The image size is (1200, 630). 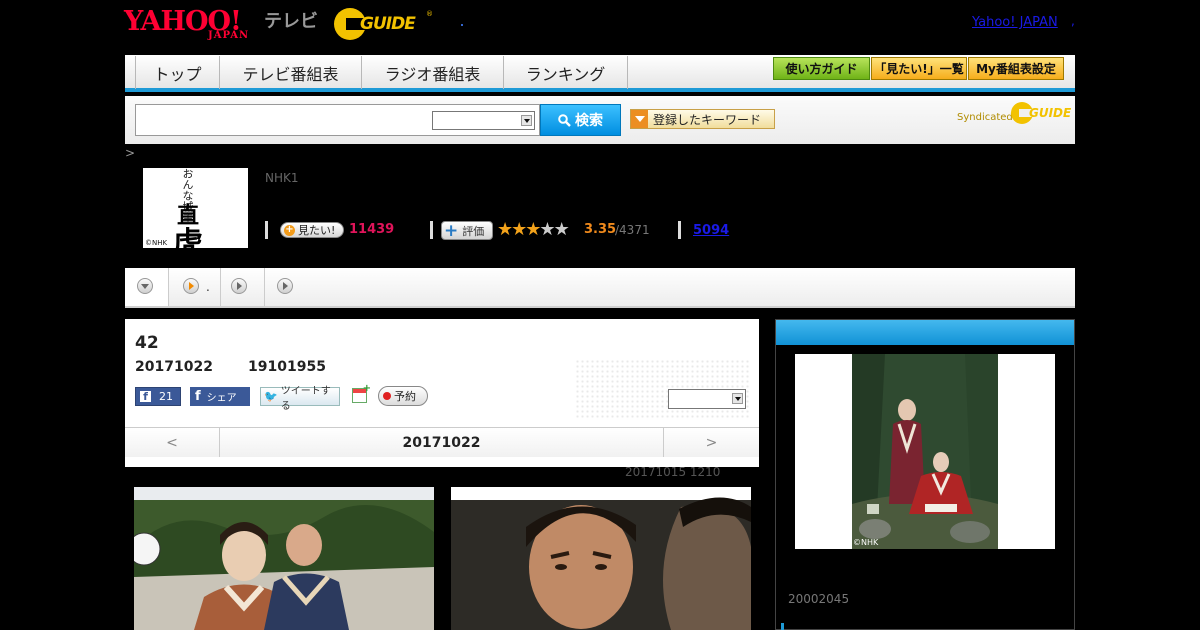 I want to click on gguide-logo-text: GUIDE, so click(x=388, y=24).